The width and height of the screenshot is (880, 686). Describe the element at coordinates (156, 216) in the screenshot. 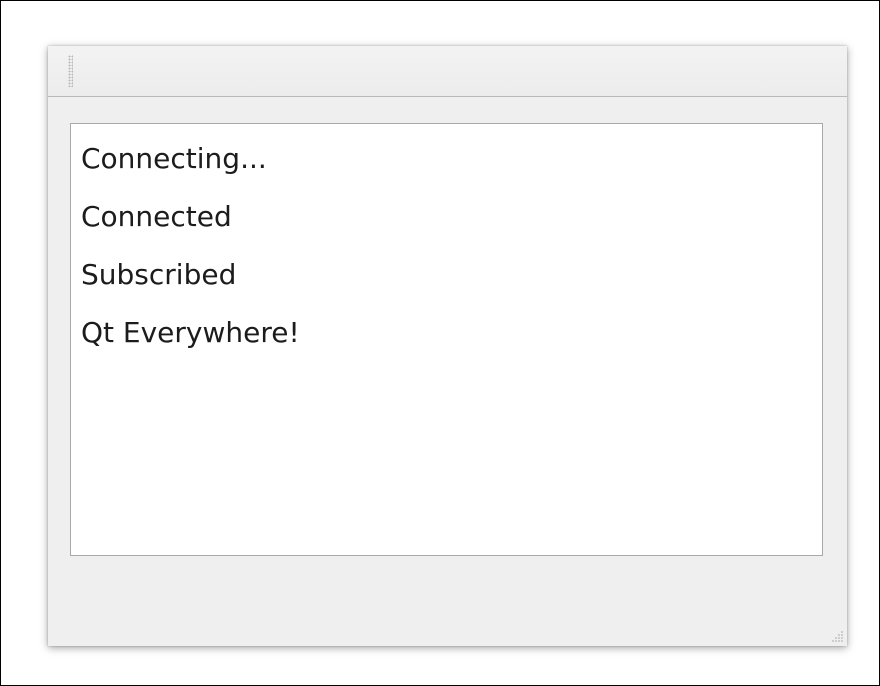

I see `log-line: Connected` at that location.